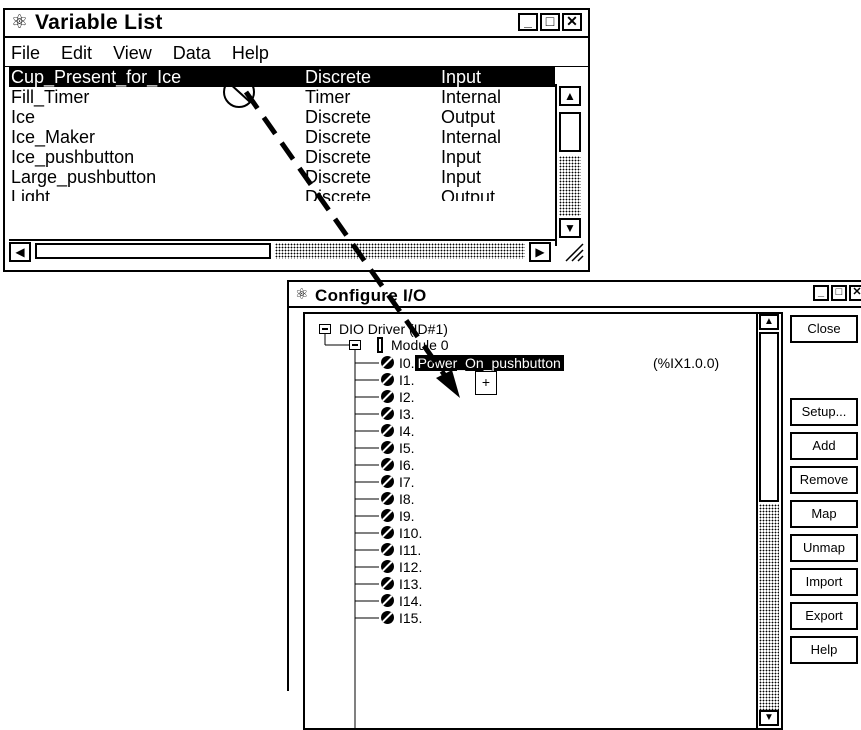 The image size is (861, 730). I want to click on io-point-label: I0. Power_On_pushbutton, so click(481, 363).